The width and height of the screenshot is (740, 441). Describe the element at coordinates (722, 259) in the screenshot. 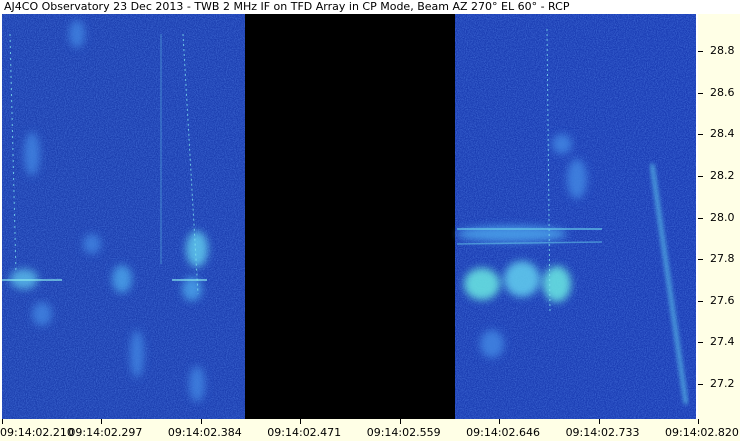

I see `y-tick-label: 27.8` at that location.